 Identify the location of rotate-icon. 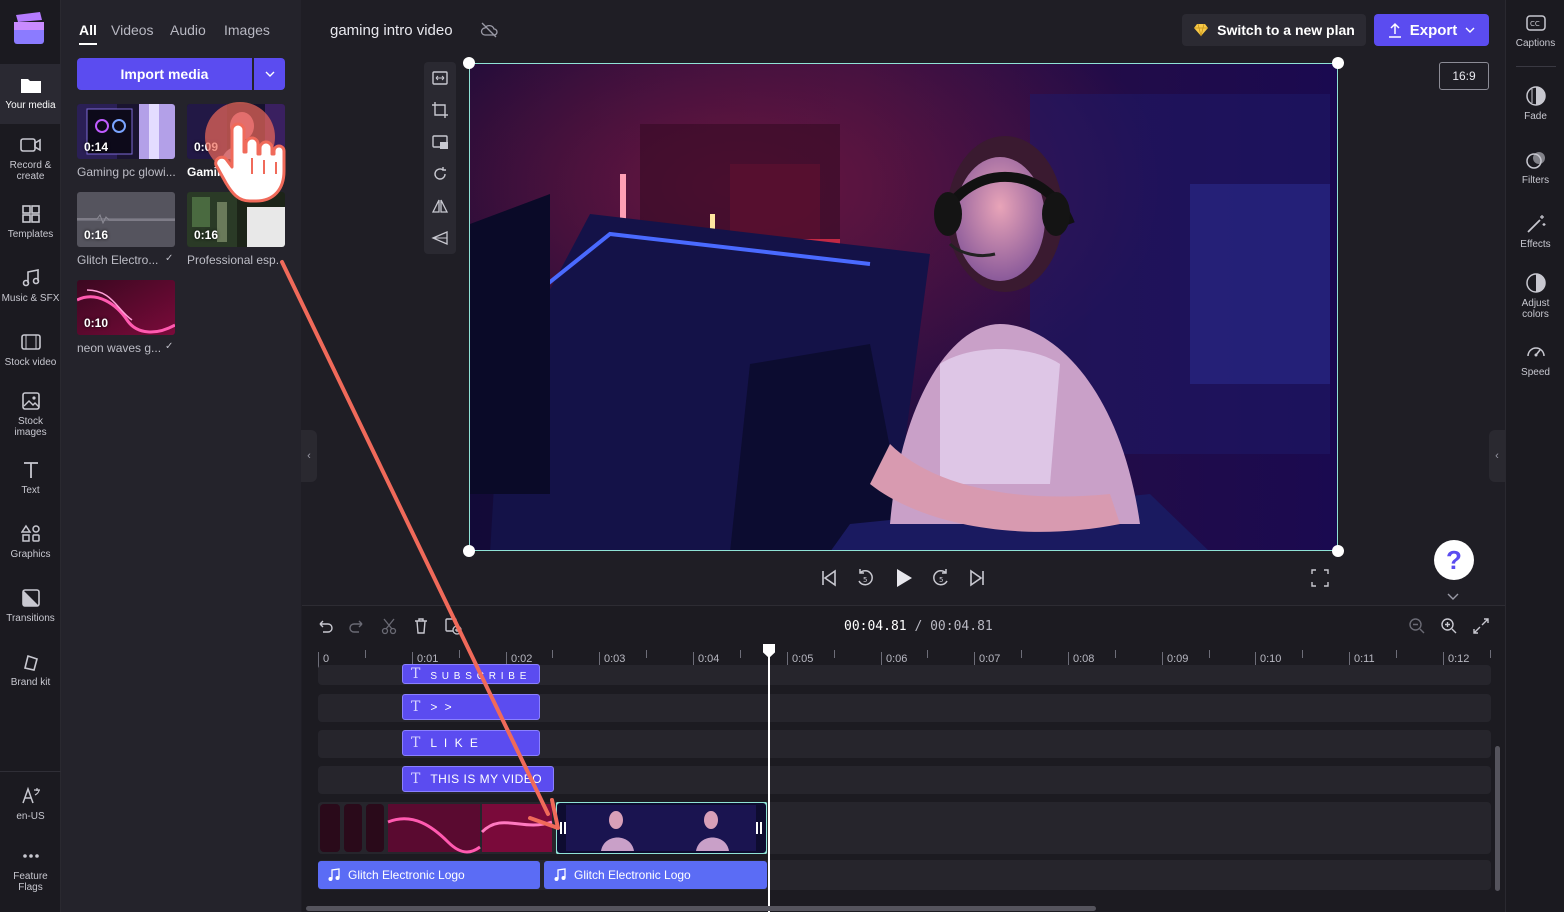
(440, 174).